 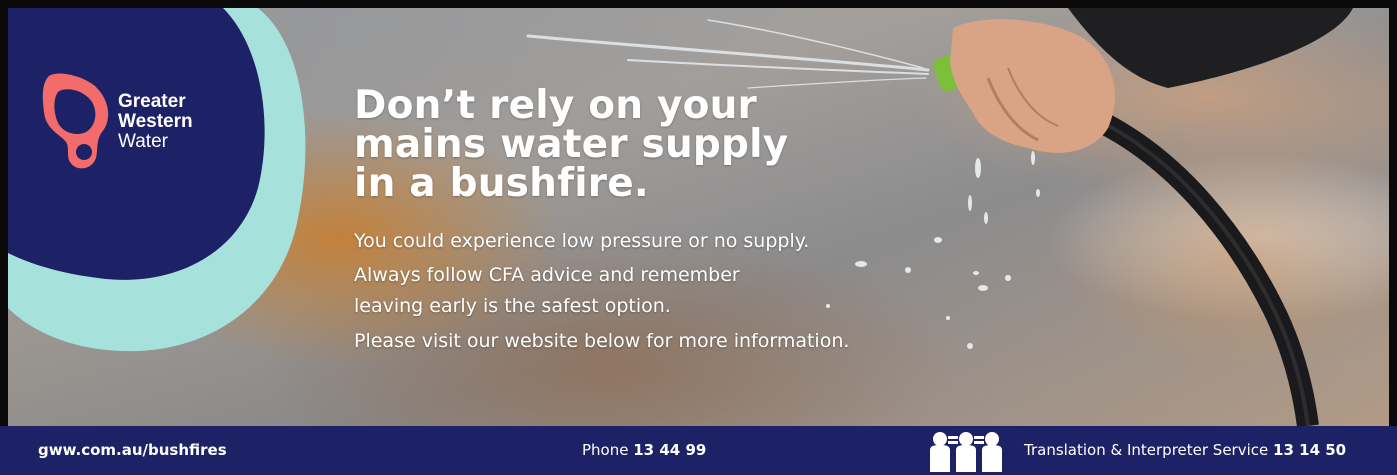 What do you see at coordinates (1310, 450) in the screenshot?
I see `tis-number: 13 14 50` at bounding box center [1310, 450].